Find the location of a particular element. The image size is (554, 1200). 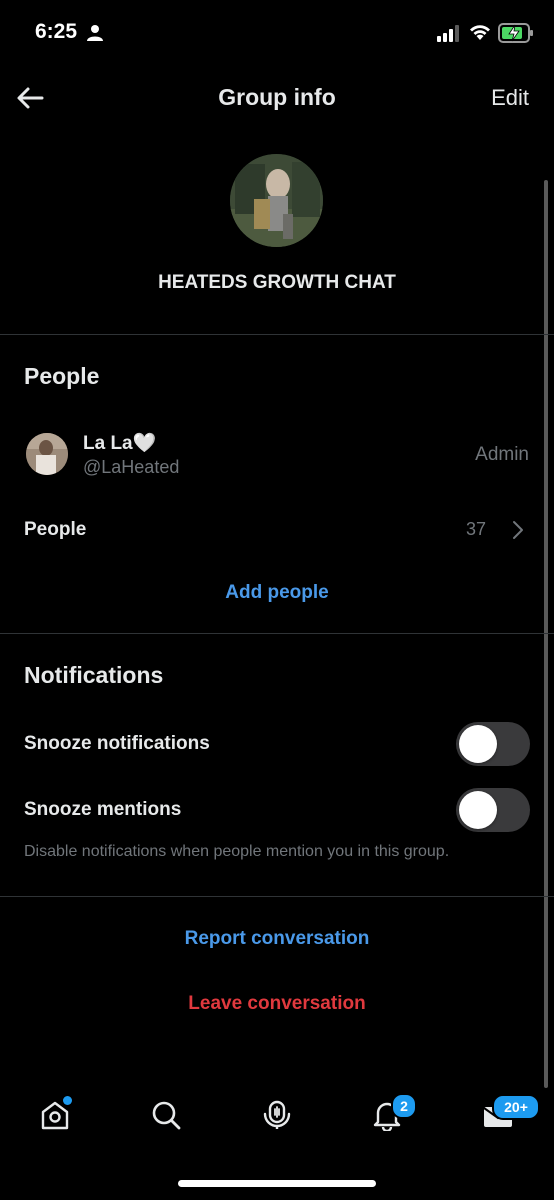

notifications-section-title: Notifications is located at coordinates (94, 675).